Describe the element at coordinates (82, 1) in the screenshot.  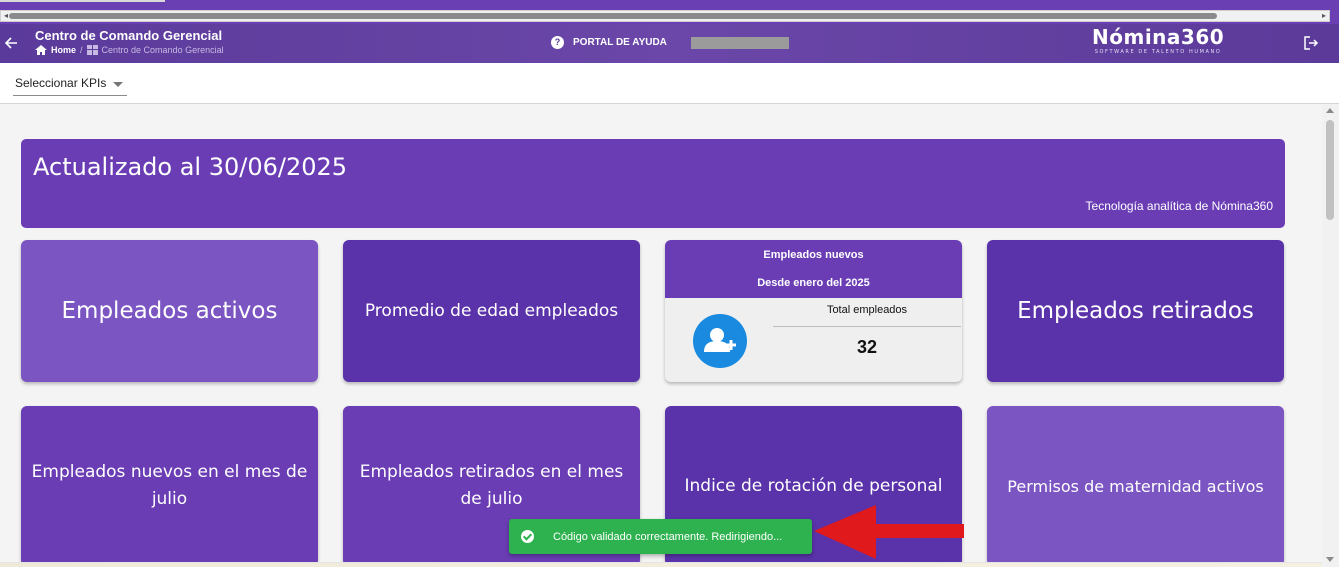
I see `tab-edge` at that location.